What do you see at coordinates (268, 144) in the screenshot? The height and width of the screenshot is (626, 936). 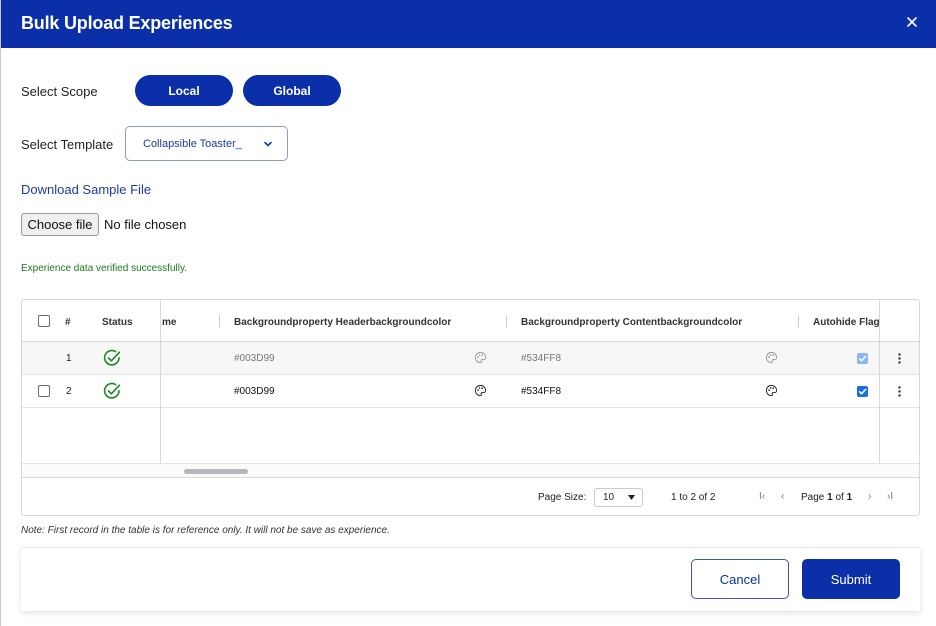 I see `chevron-down-icon` at bounding box center [268, 144].